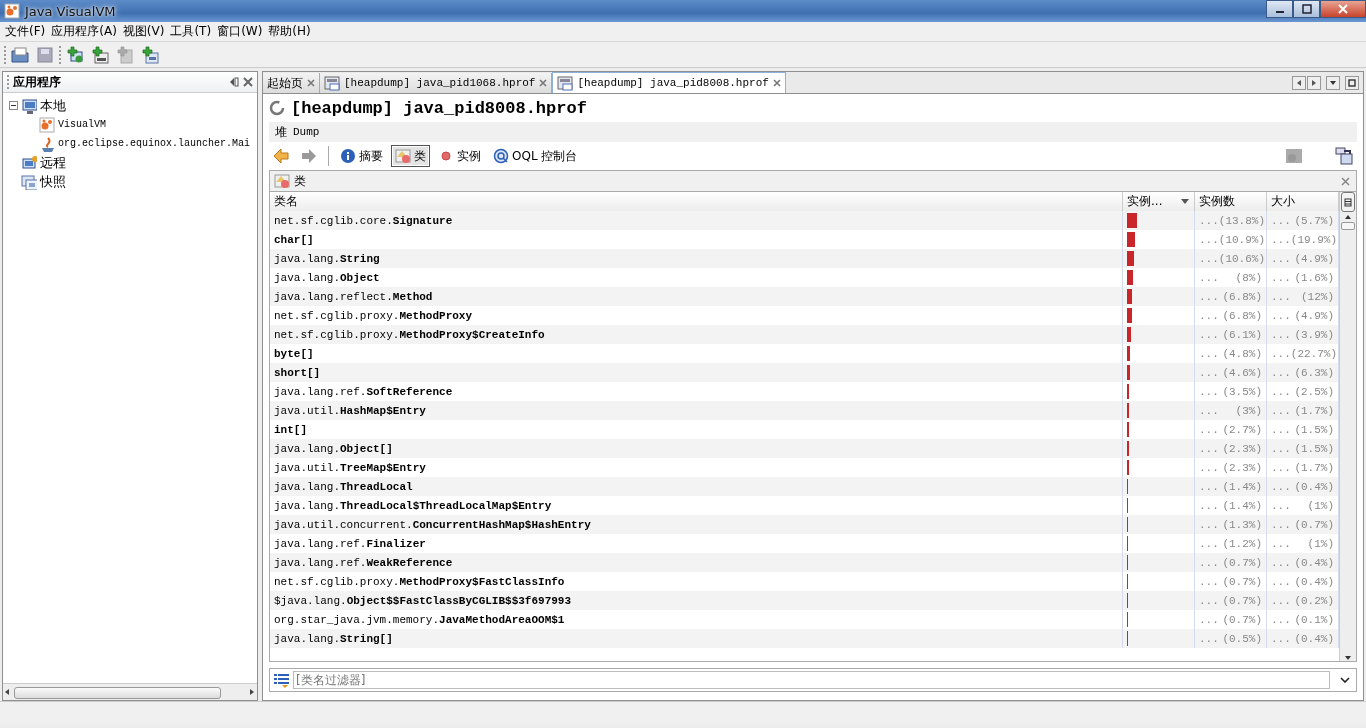  What do you see at coordinates (1320, 505) in the screenshot?
I see `percent-cell: (1%)` at bounding box center [1320, 505].